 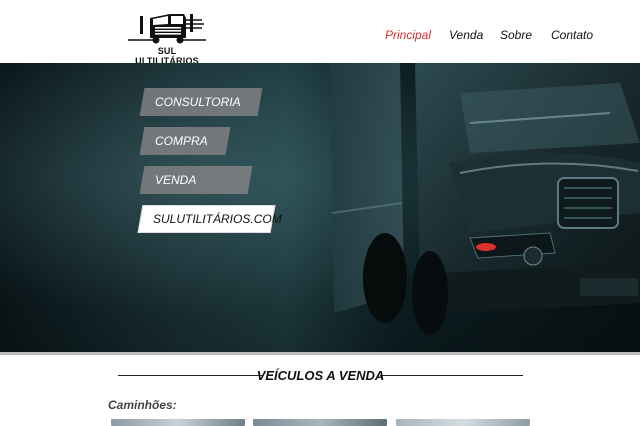 I want to click on menu-button-consultoria: CONSULTORIA, so click(x=201, y=102).